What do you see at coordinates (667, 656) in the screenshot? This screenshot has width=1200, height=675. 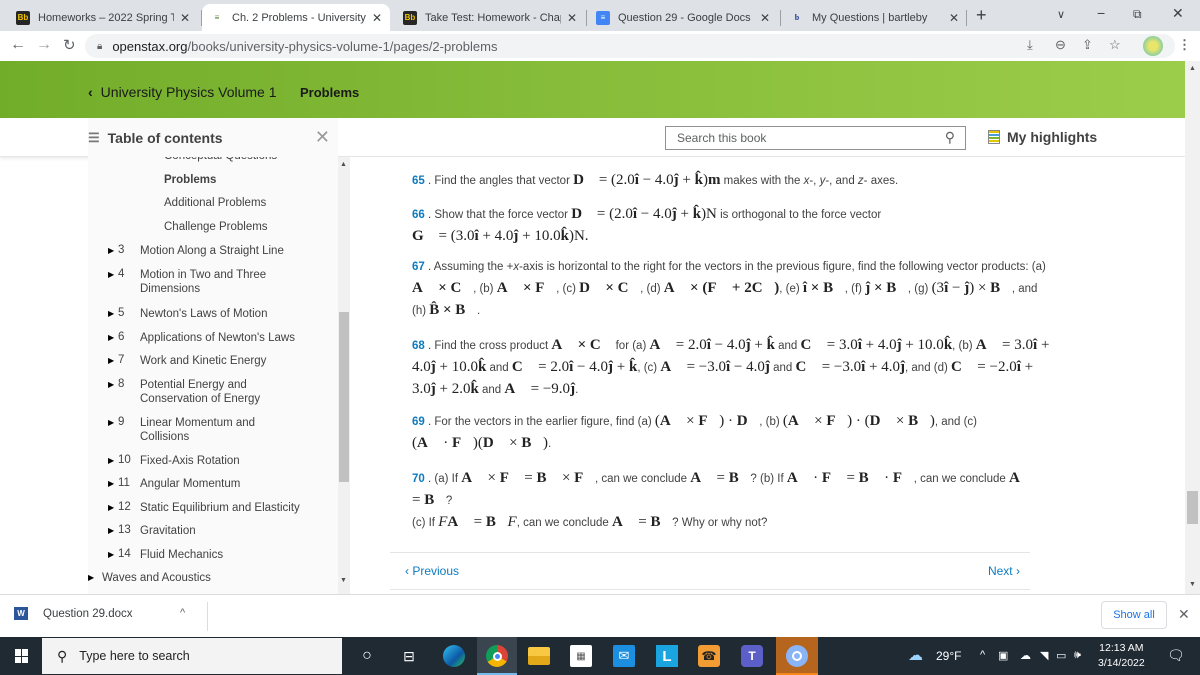 I see `lockdown-browser-icon: L` at bounding box center [667, 656].